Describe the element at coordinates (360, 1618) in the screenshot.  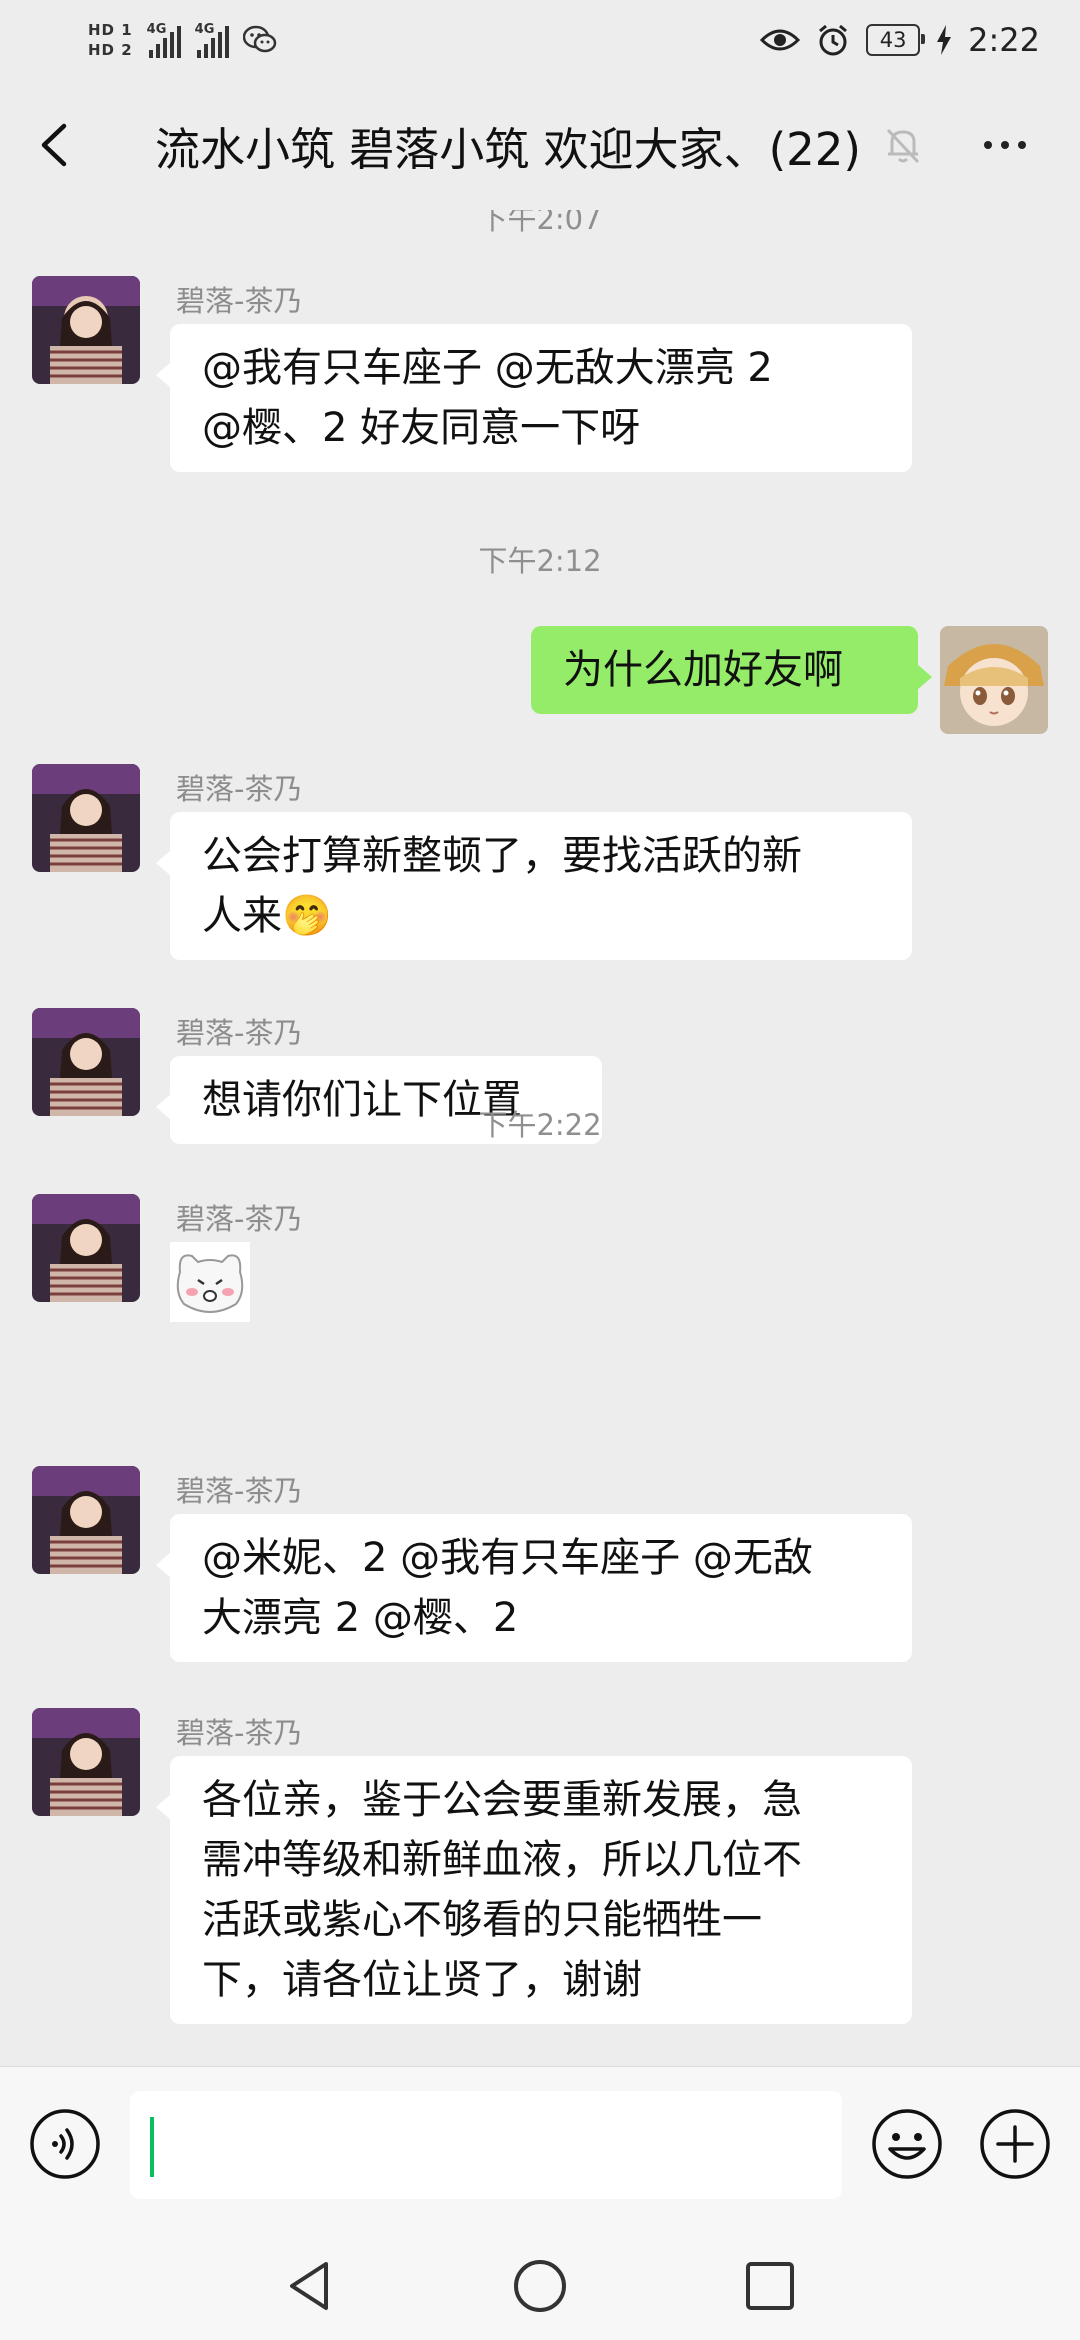
I see `message-line: 大漂亮 2 @樱、2` at that location.